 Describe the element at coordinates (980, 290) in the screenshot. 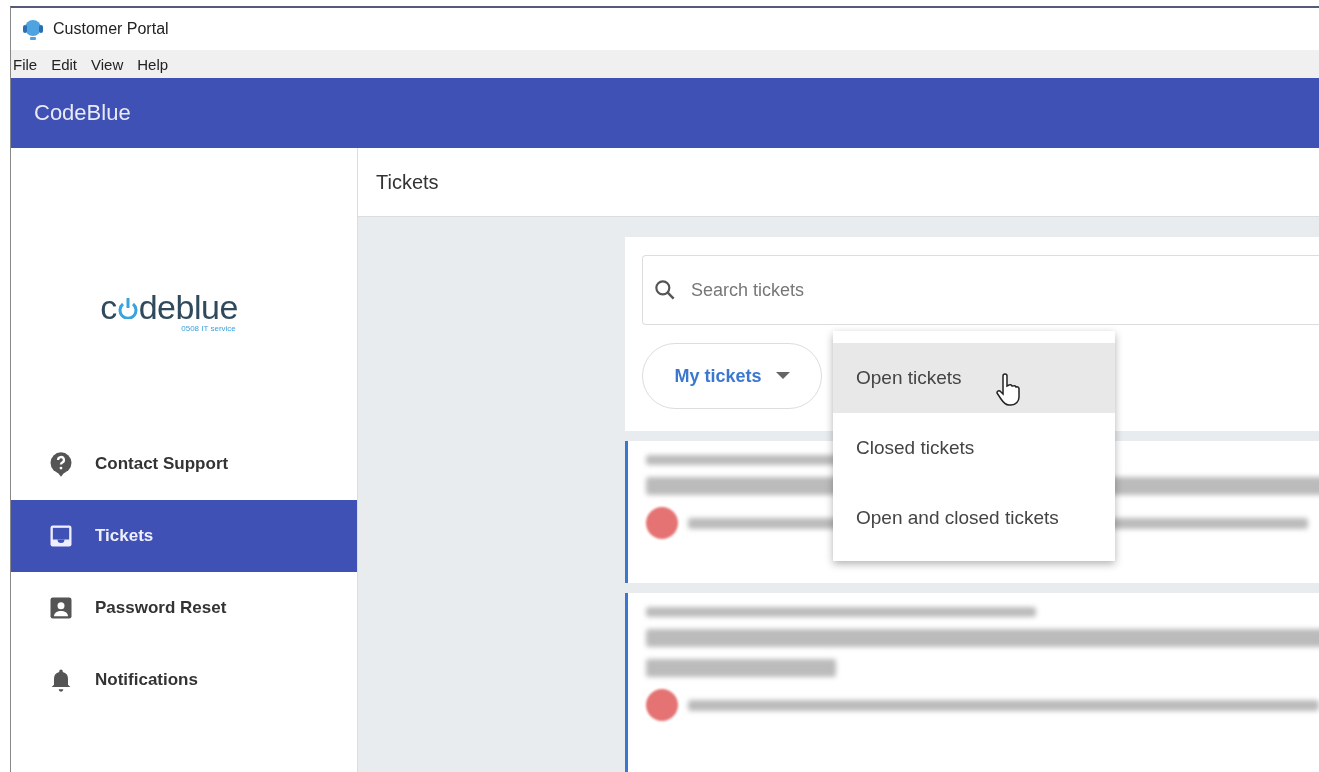

I see `search-field: Search tickets` at that location.